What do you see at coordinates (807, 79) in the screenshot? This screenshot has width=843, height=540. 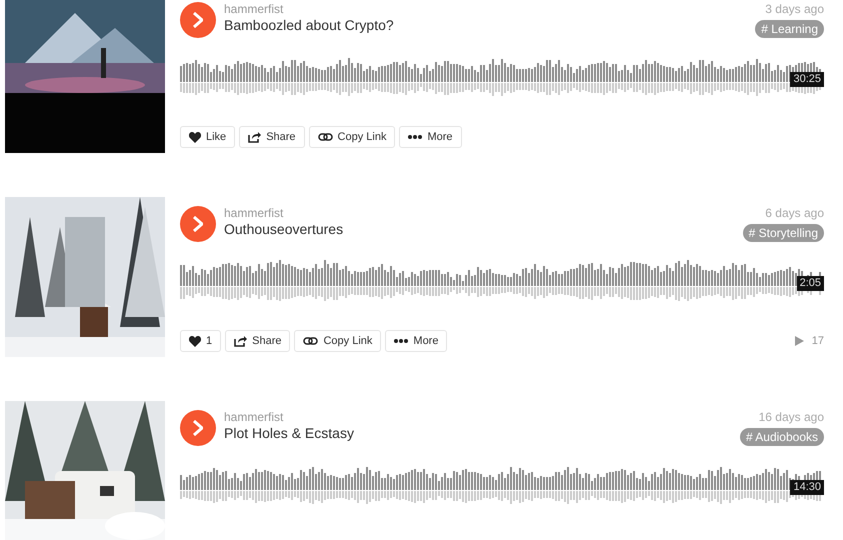 I see `duration-label: 30:25` at bounding box center [807, 79].